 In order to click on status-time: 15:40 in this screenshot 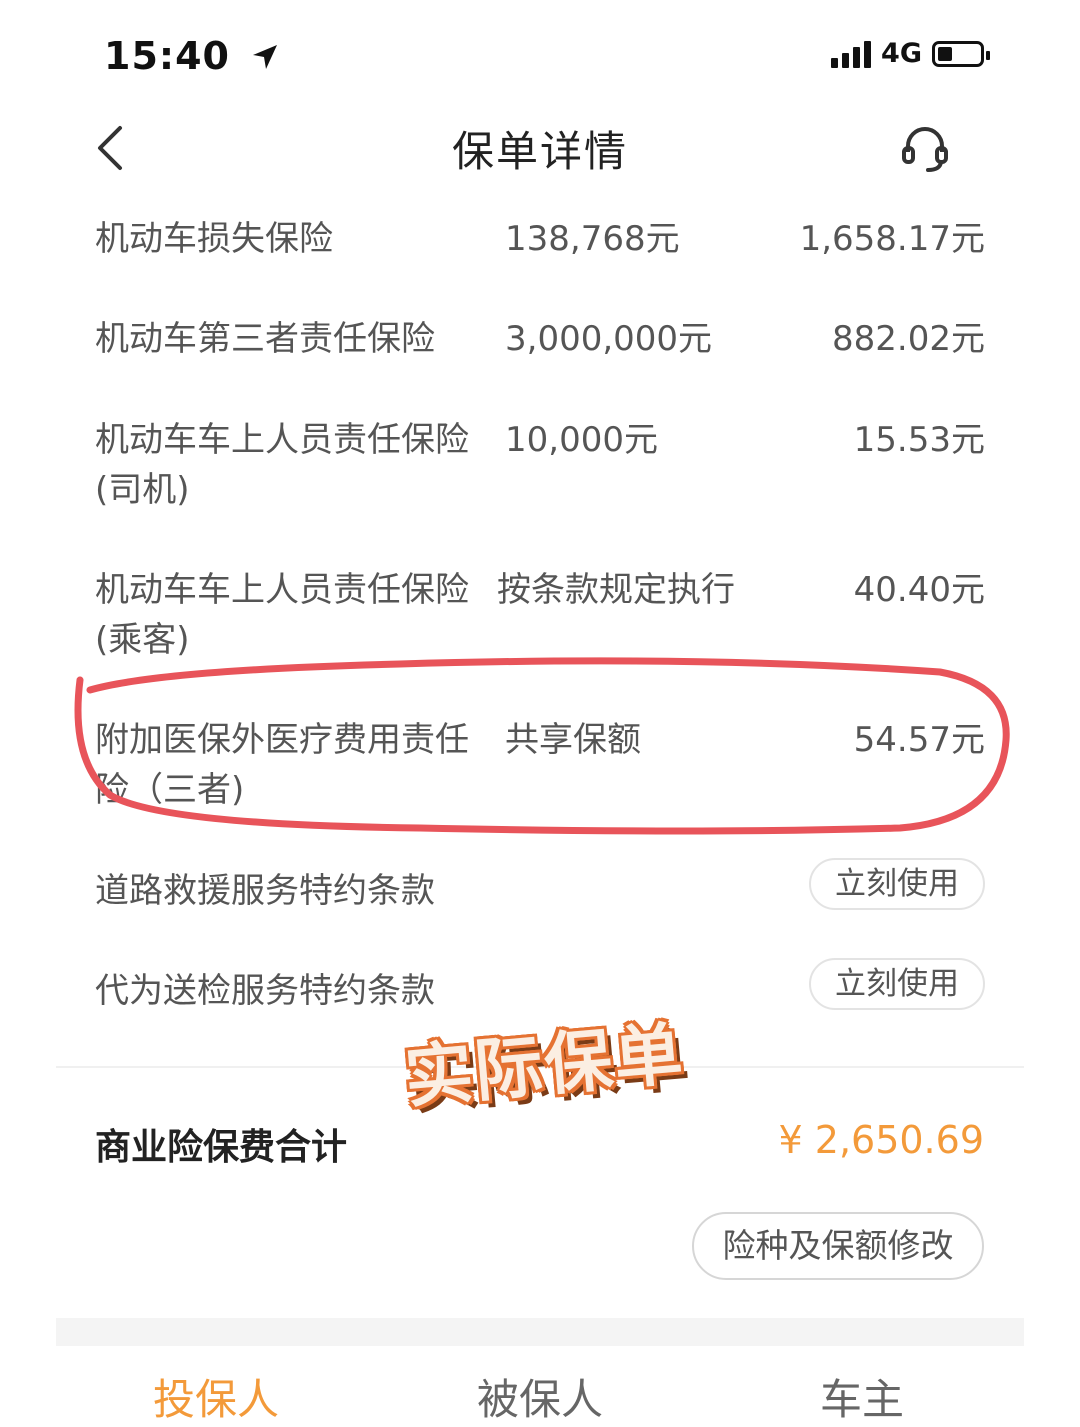, I will do `click(192, 56)`.